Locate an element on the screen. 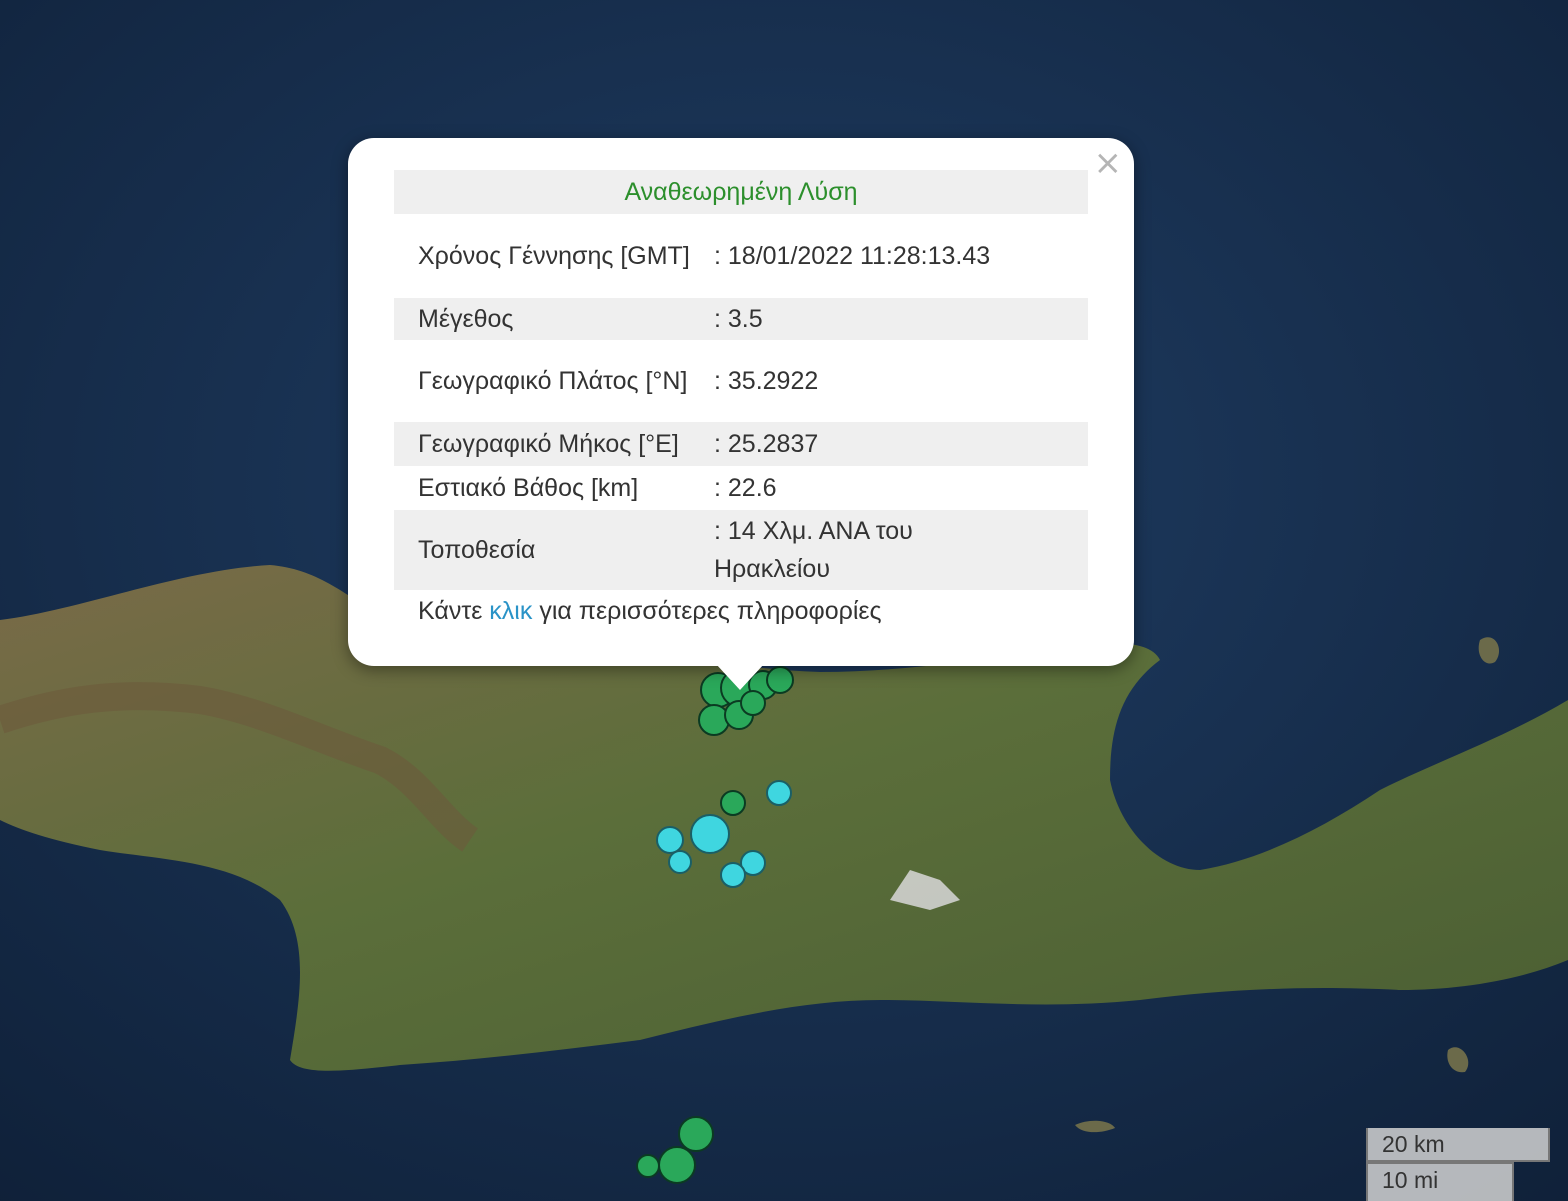 This screenshot has height=1201, width=1568. row-label: Γεωγραφικό Πλάτος [°N] is located at coordinates (553, 381).